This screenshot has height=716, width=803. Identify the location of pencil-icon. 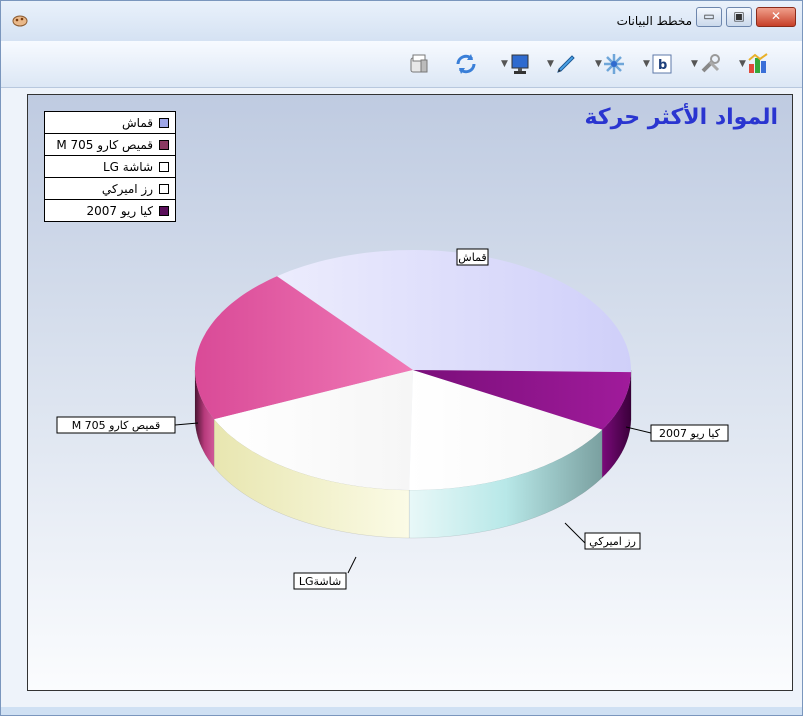
(566, 64).